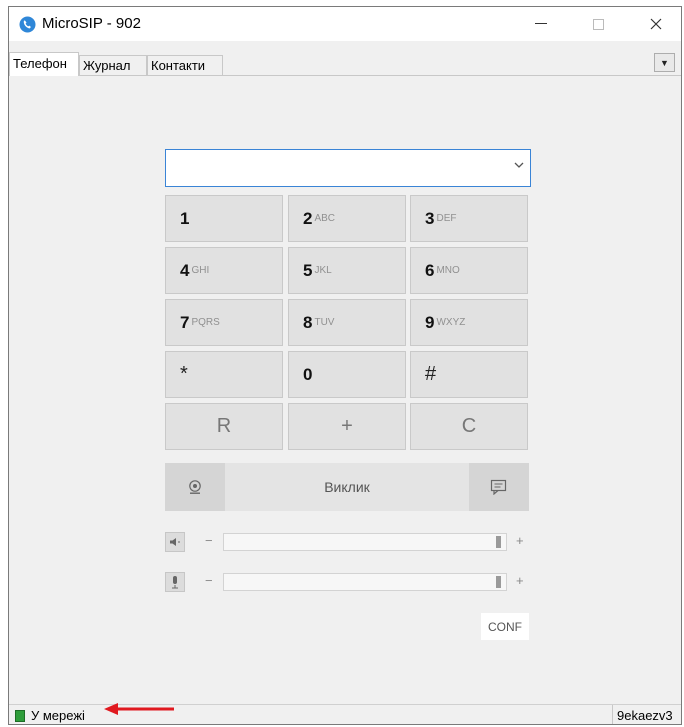  Describe the element at coordinates (347, 322) in the screenshot. I see `keypad-key-8: 8 TUV` at that location.